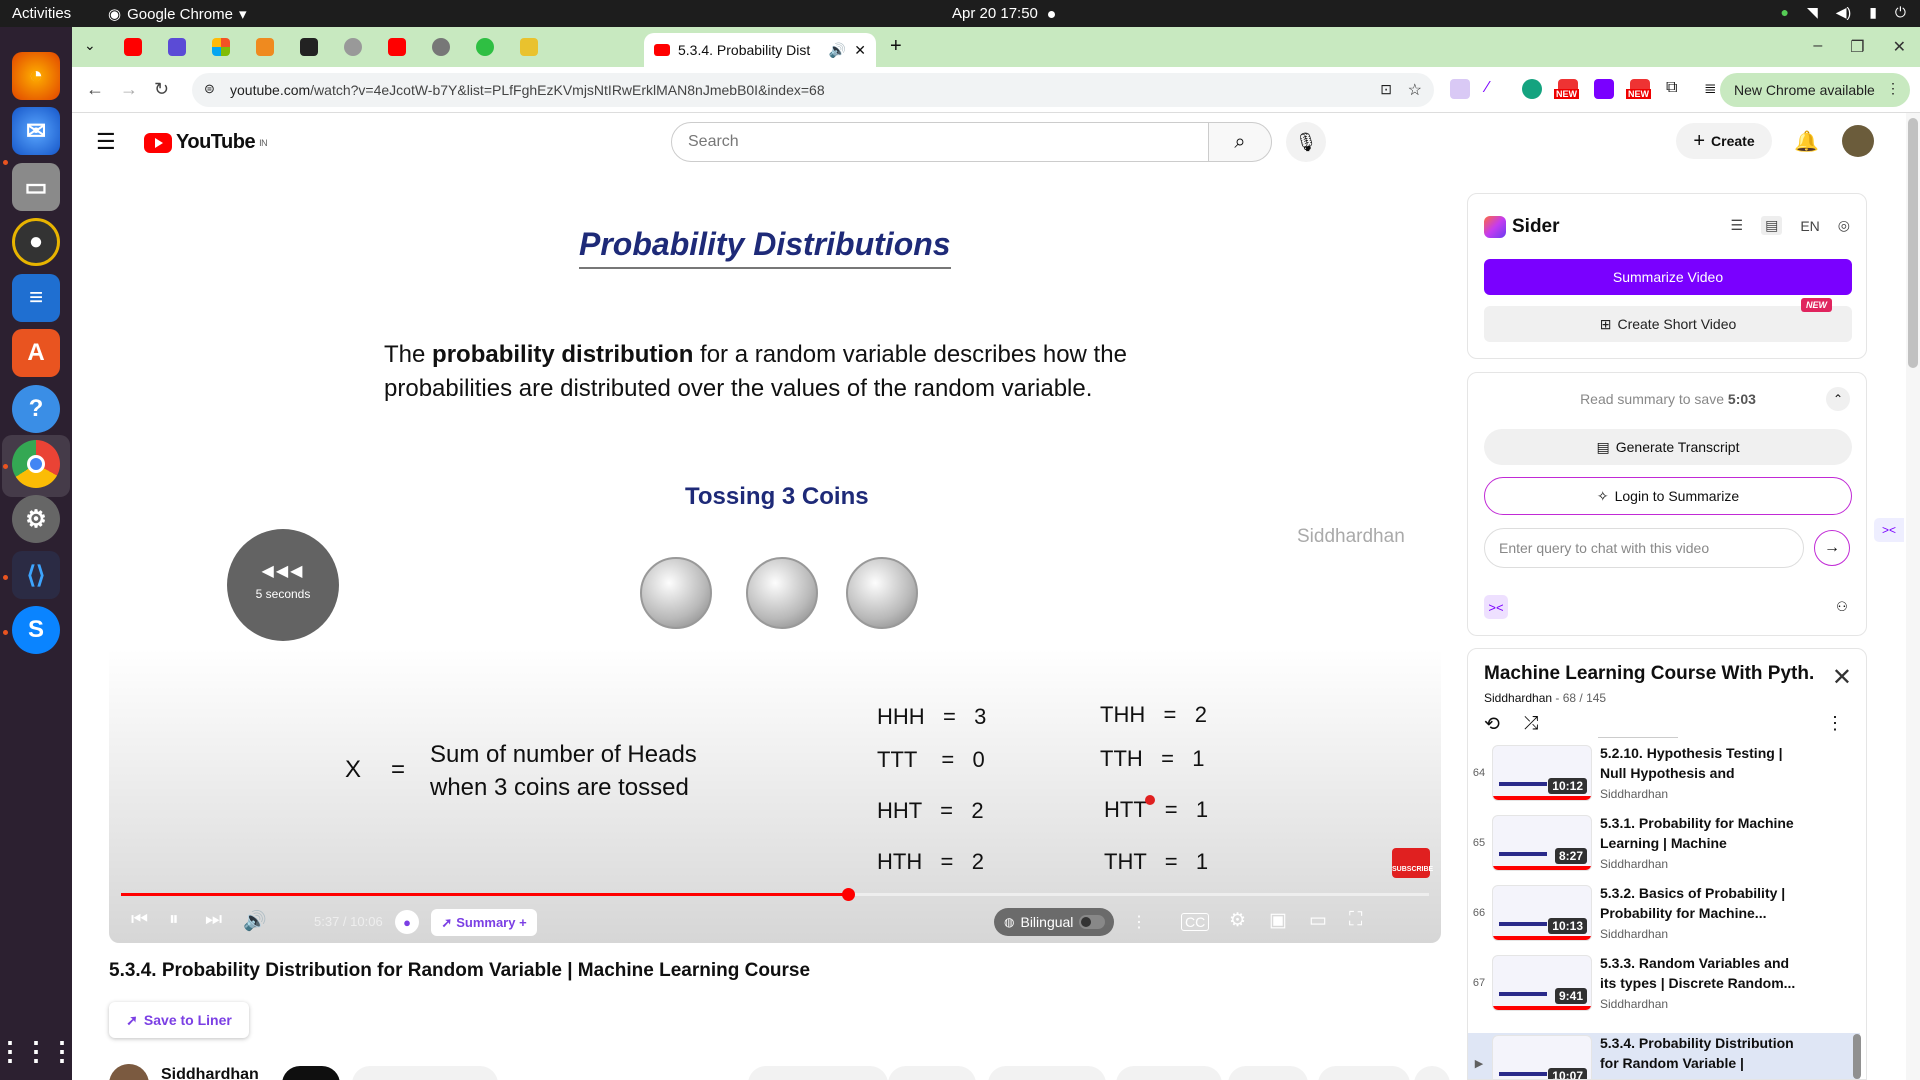 Image resolution: width=1920 pixels, height=1080 pixels. I want to click on site-info-icon: ⊜, so click(209, 89).